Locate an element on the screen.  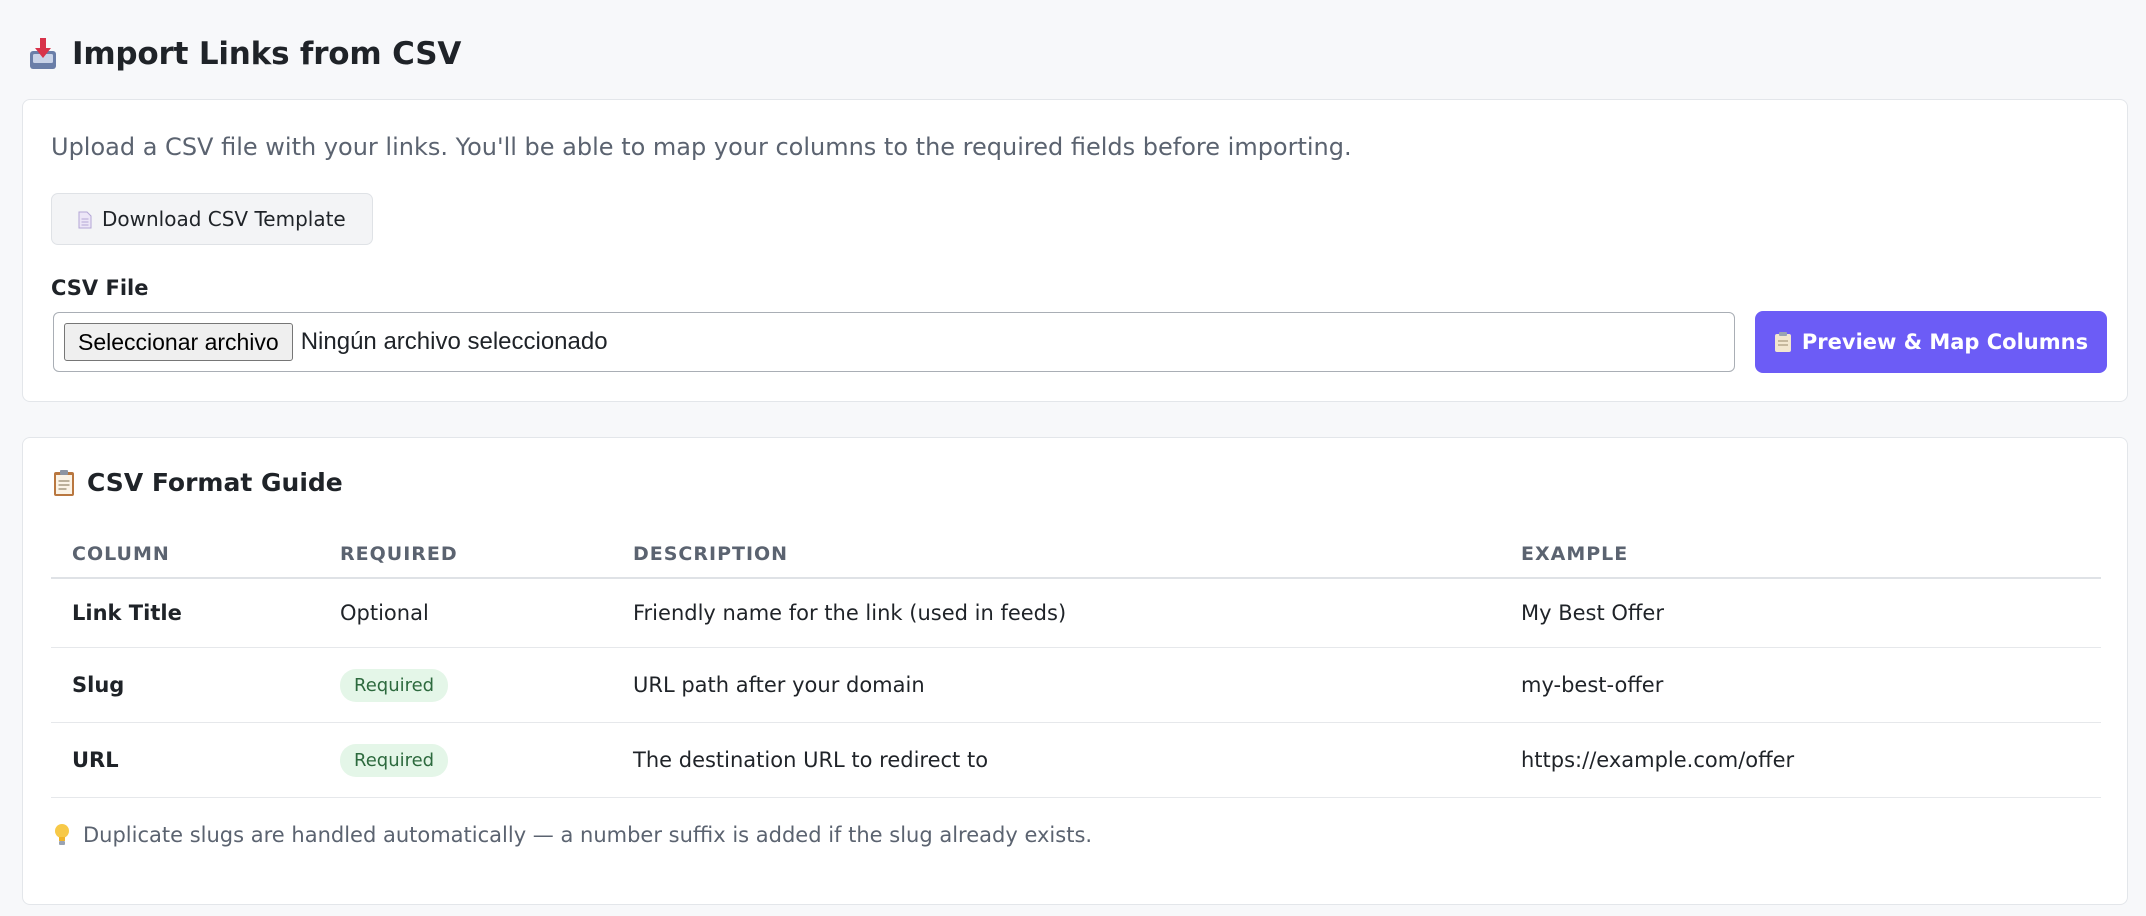
column-header-column: COLUMN is located at coordinates (185, 555).